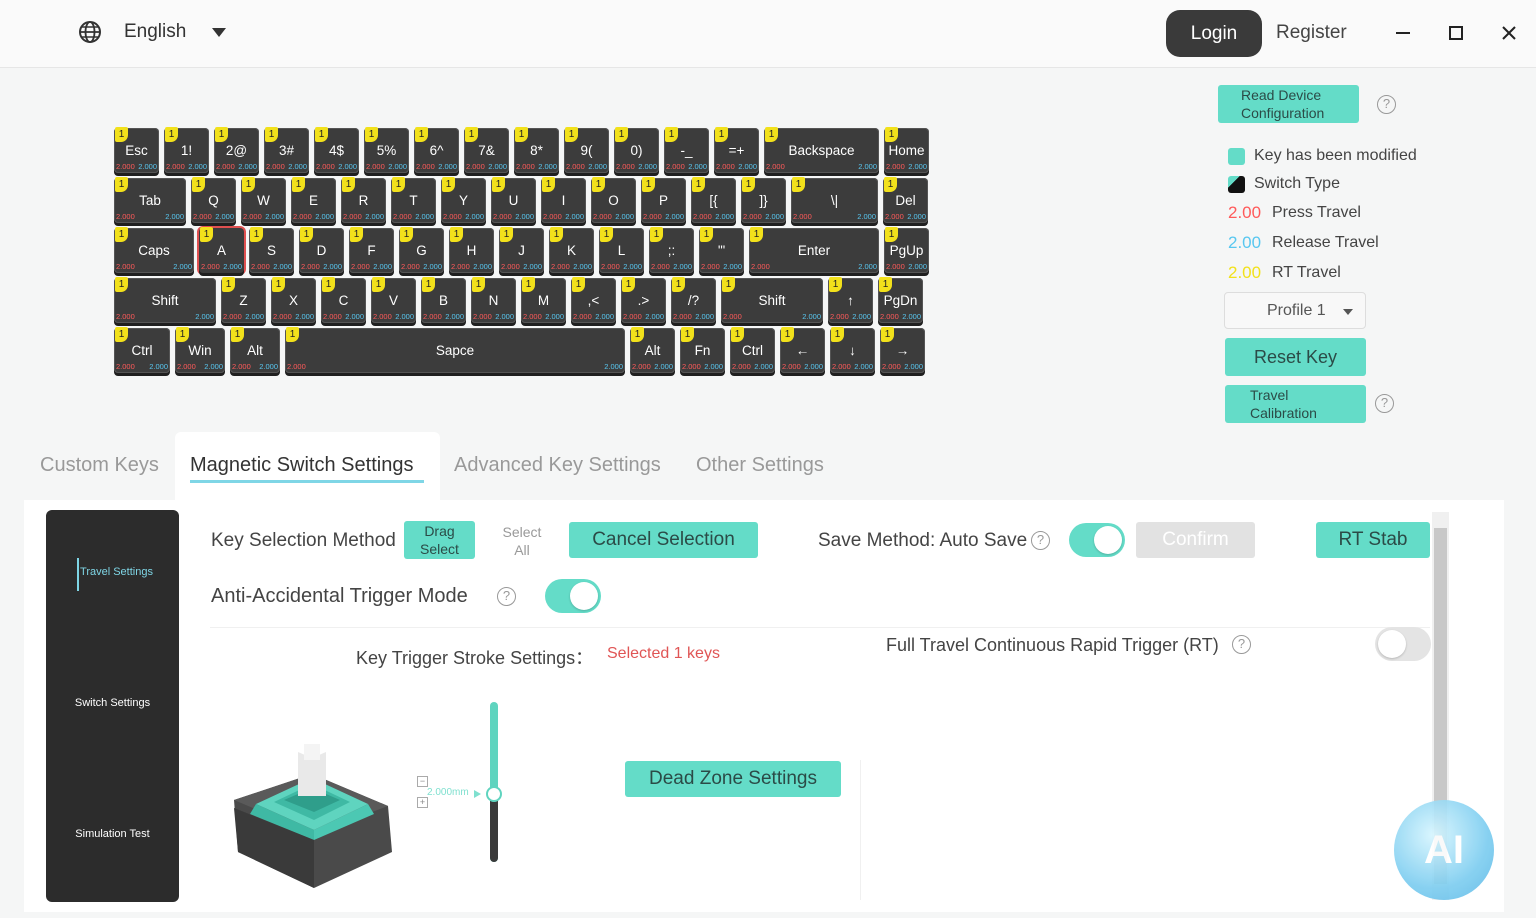  I want to click on key-j: 1 J 2.000 2.000, so click(521, 250).